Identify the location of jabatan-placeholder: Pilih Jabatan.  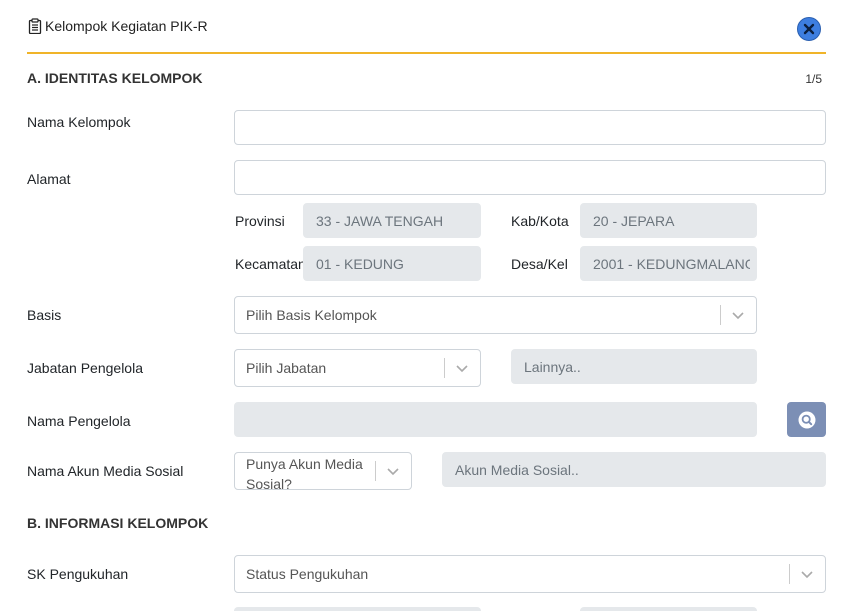
(286, 368).